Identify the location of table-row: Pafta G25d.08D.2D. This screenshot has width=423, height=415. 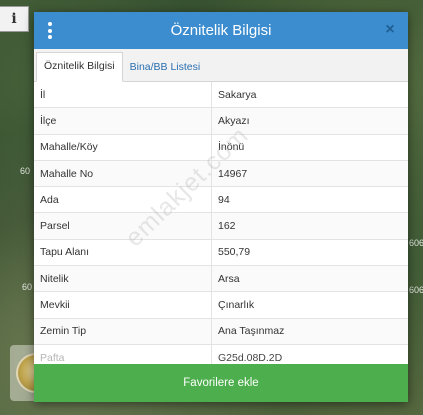
(221, 354).